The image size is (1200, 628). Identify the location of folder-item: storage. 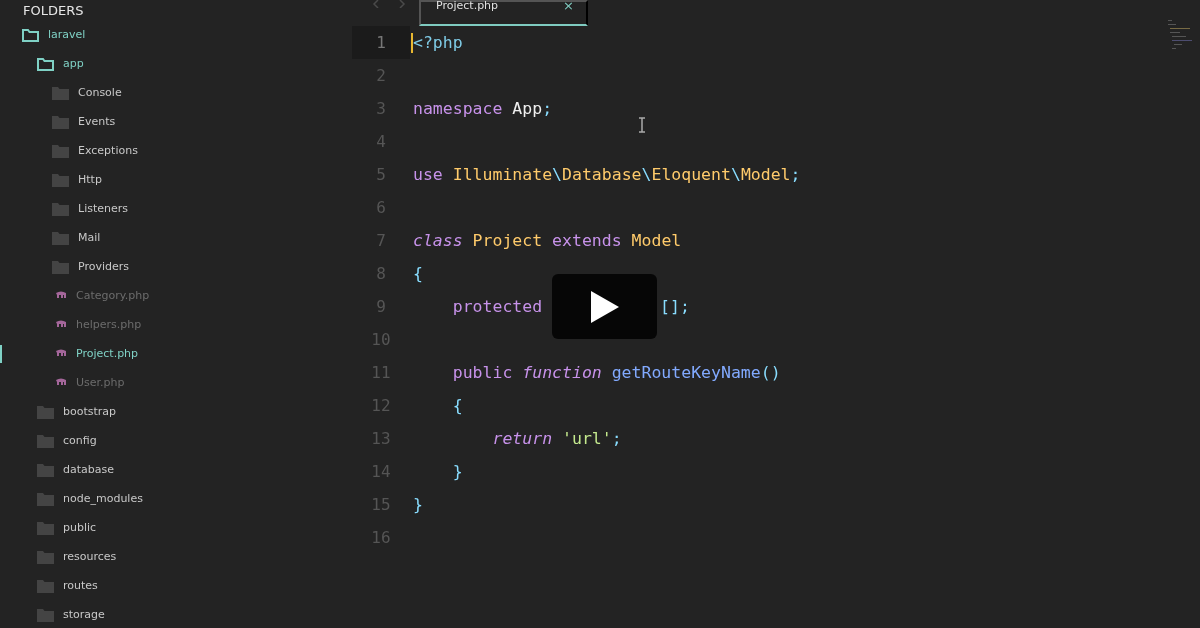
(84, 614).